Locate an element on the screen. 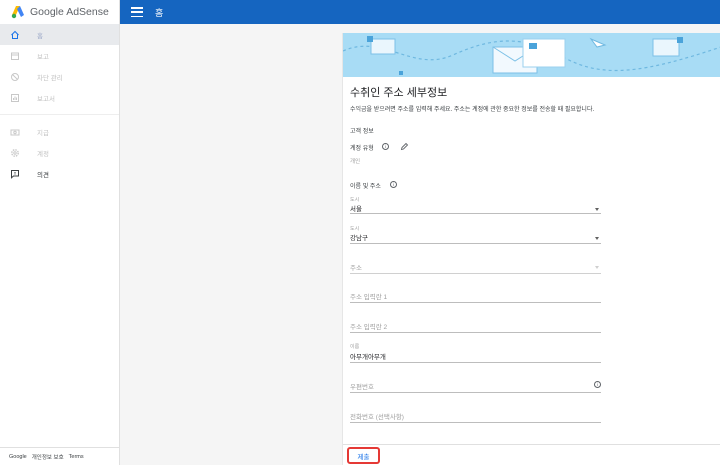 This screenshot has height=465, width=720. privacy-link: 개인정보 보호 is located at coordinates (48, 457).